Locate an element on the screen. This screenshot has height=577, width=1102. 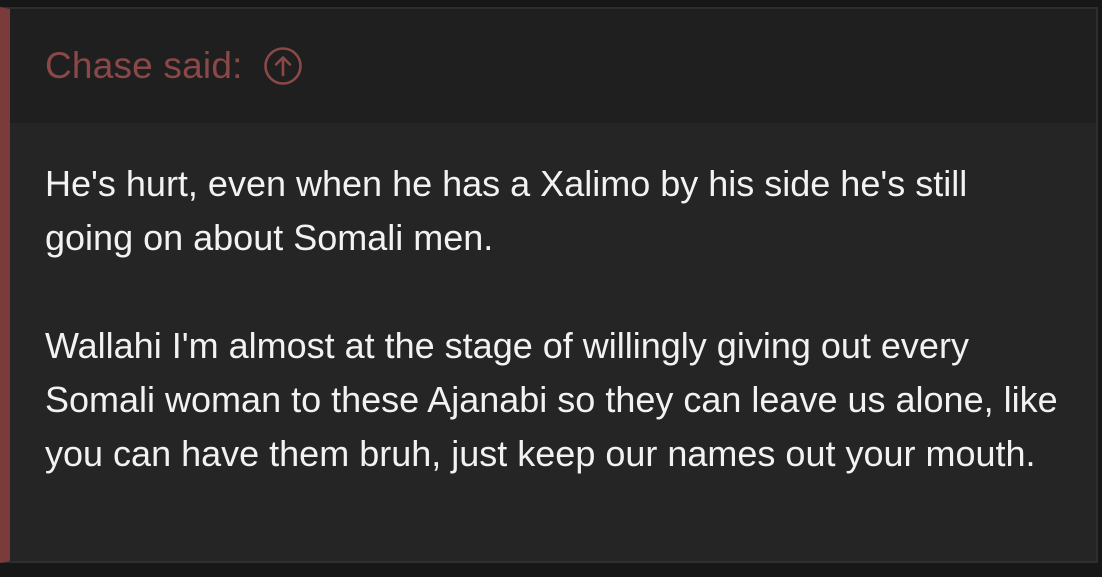
quote-author-label: Chase said: is located at coordinates (144, 66).